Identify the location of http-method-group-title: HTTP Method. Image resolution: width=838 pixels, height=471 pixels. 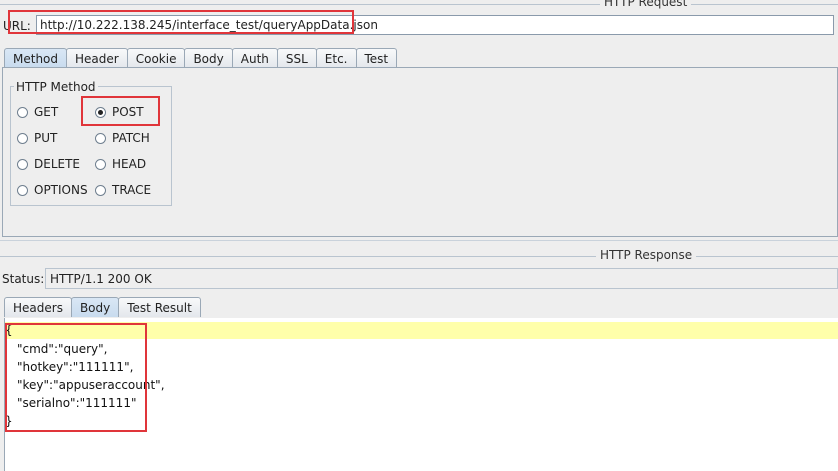
(56, 87).